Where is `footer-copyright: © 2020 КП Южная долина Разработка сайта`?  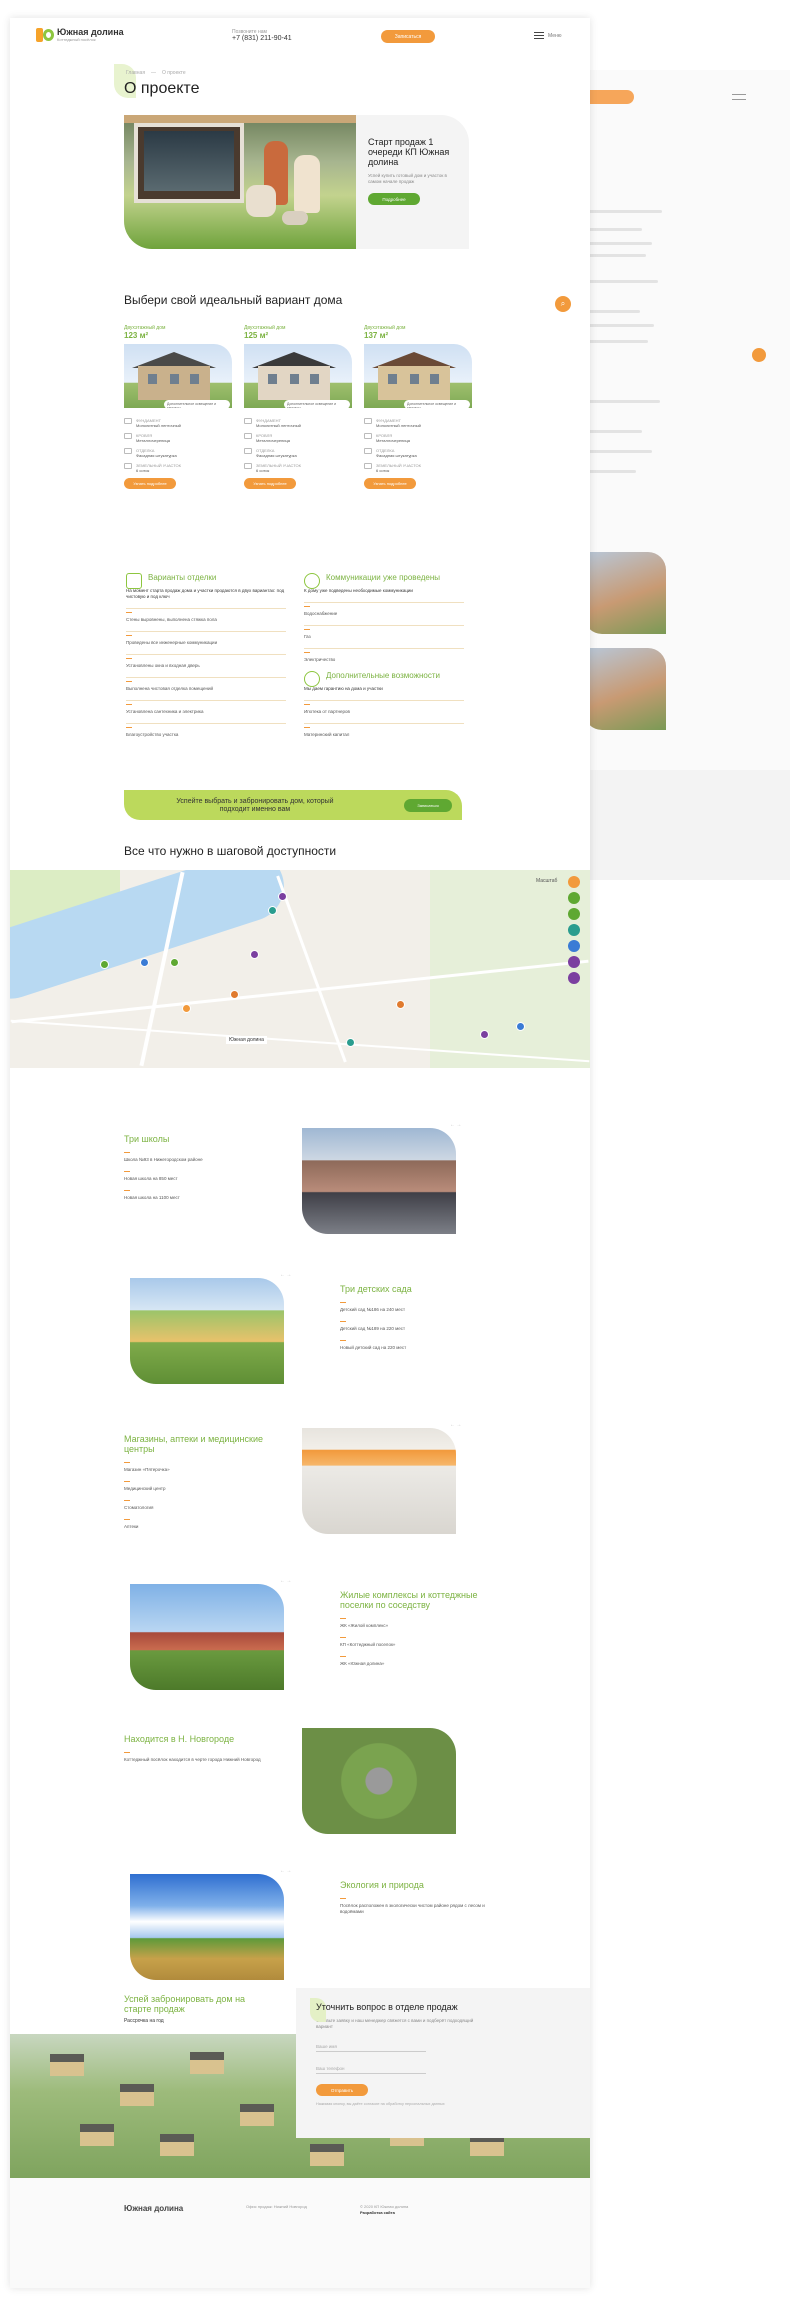
footer-copyright: © 2020 КП Южная долина Разработка сайта is located at coordinates (410, 2209).